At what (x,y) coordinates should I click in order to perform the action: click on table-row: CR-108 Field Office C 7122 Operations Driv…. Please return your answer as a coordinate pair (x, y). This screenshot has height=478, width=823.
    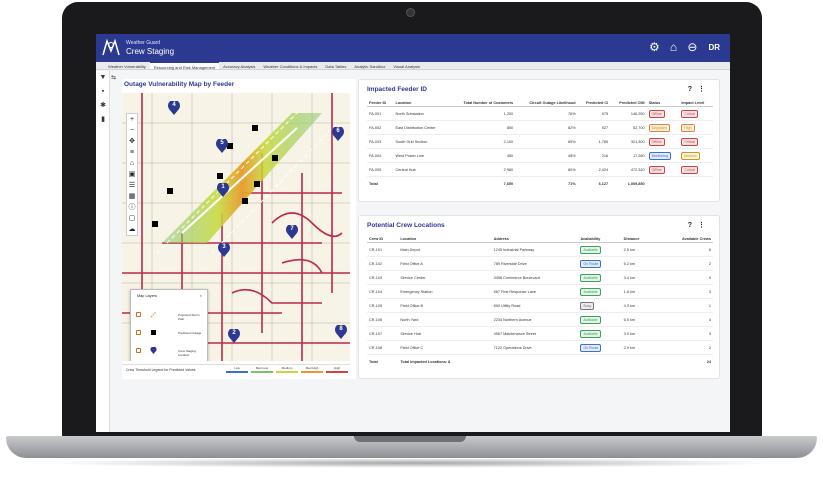
    Looking at the image, I should click on (540, 347).